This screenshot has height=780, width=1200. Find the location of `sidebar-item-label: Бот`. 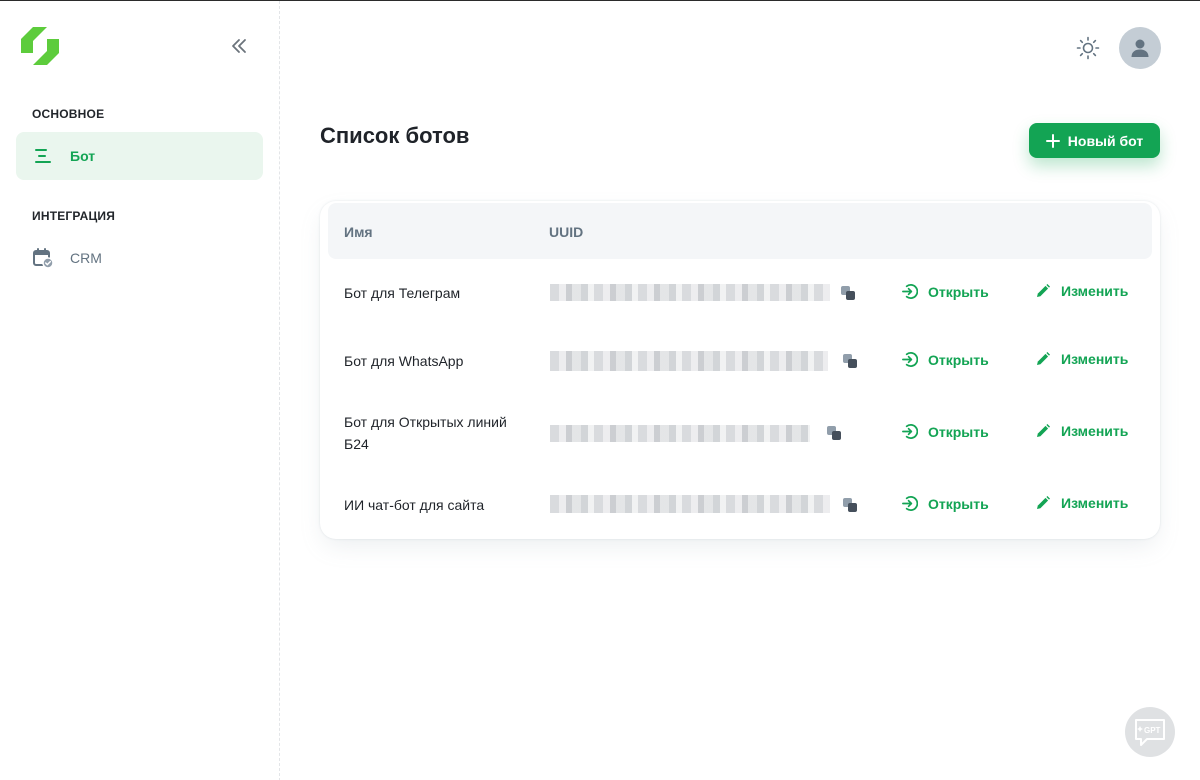

sidebar-item-label: Бот is located at coordinates (83, 156).